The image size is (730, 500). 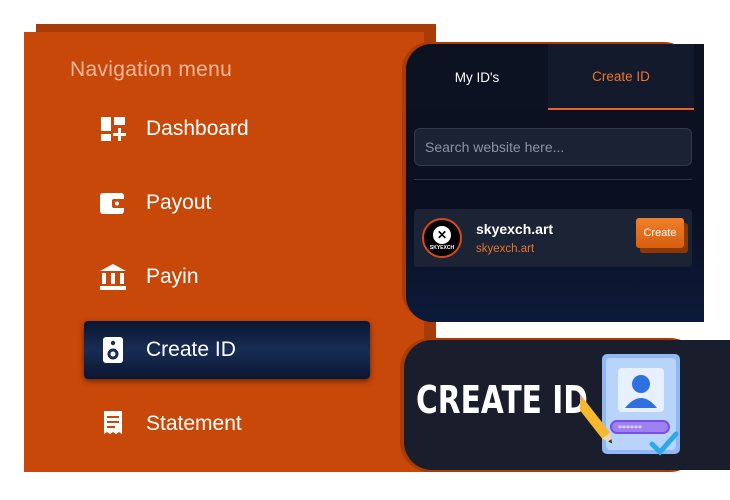 What do you see at coordinates (505, 249) in the screenshot?
I see `site-url: skyexch.art` at bounding box center [505, 249].